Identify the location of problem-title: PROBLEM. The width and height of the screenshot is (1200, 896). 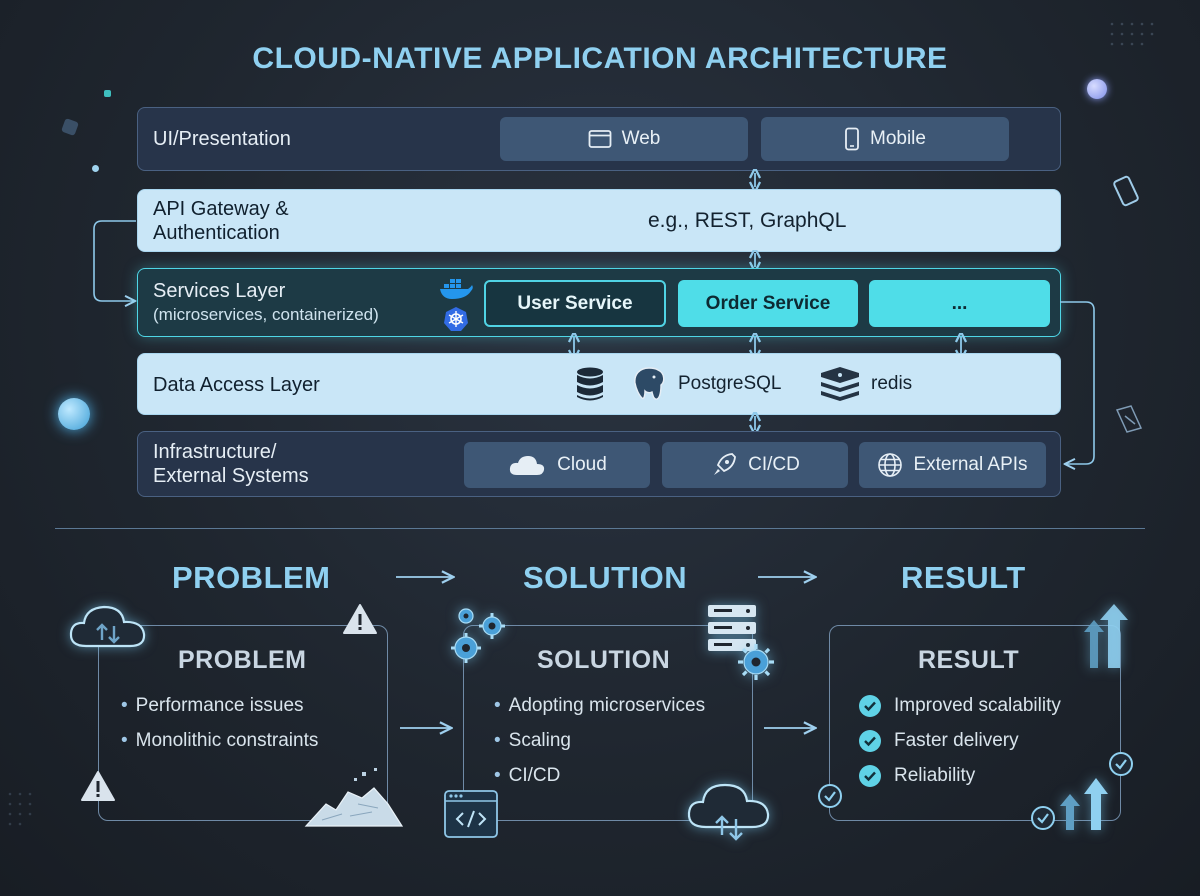
(242, 660).